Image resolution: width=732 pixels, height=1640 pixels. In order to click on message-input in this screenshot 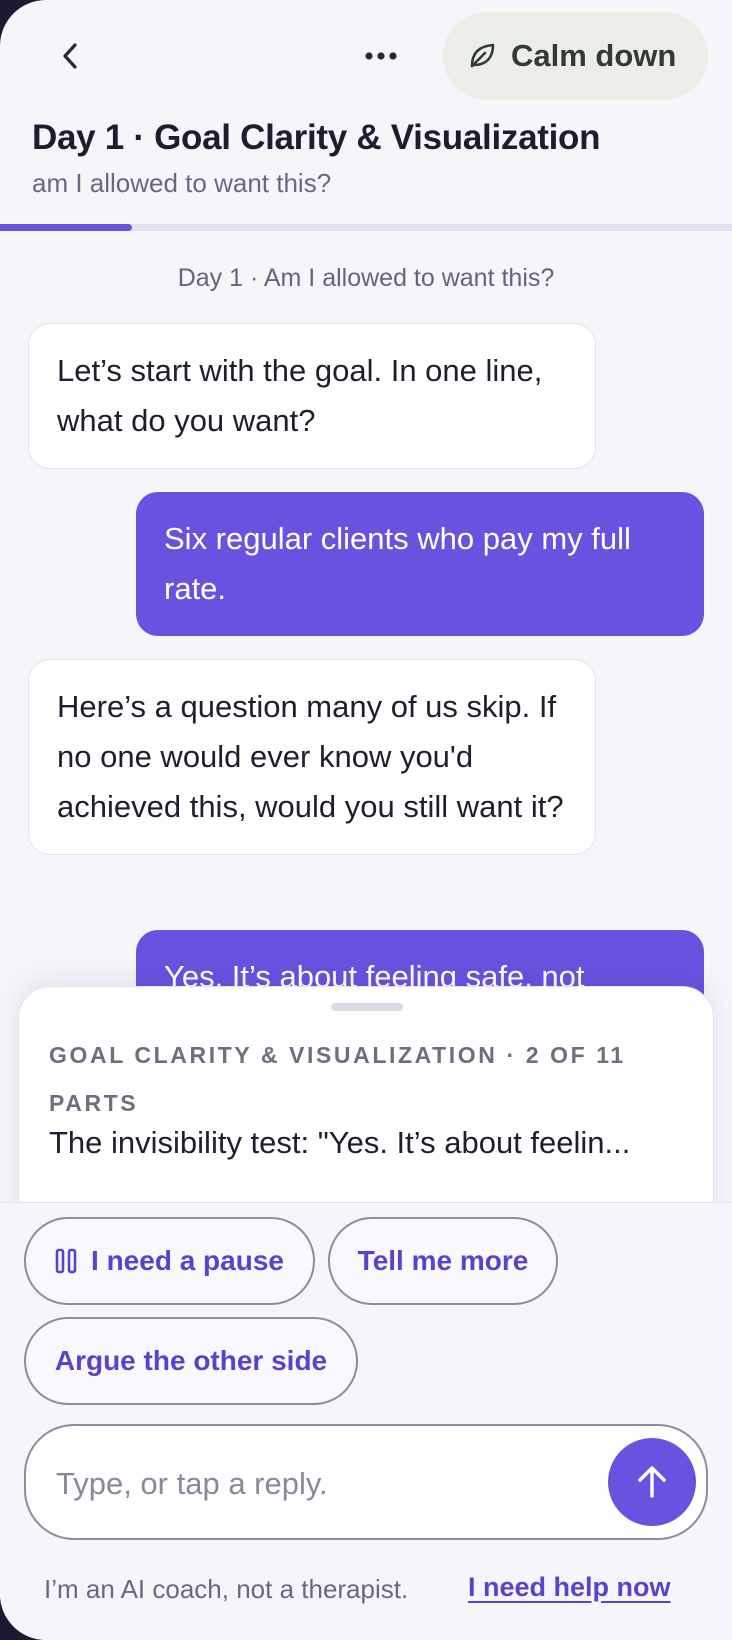, I will do `click(326, 1484)`.